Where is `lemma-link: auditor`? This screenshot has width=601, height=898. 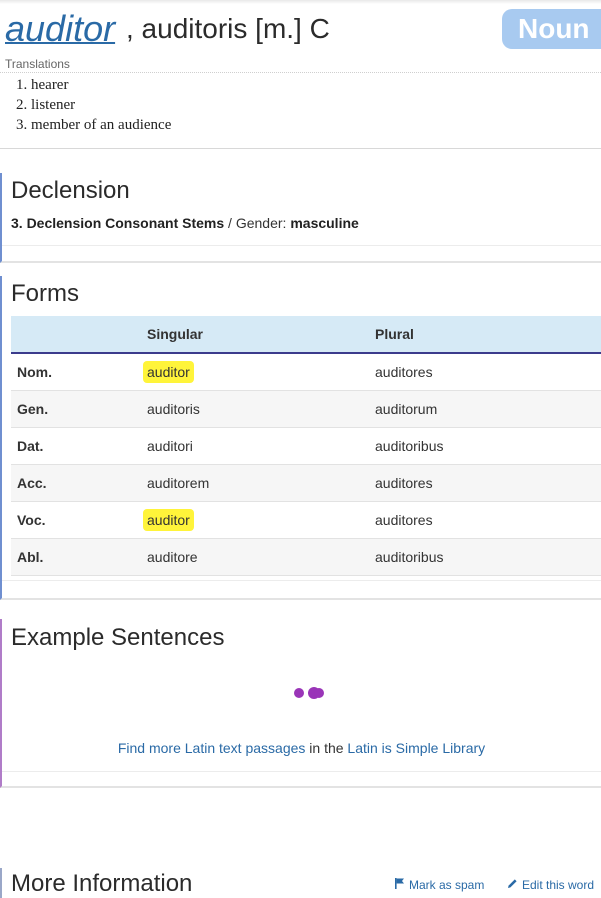 lemma-link: auditor is located at coordinates (60, 29).